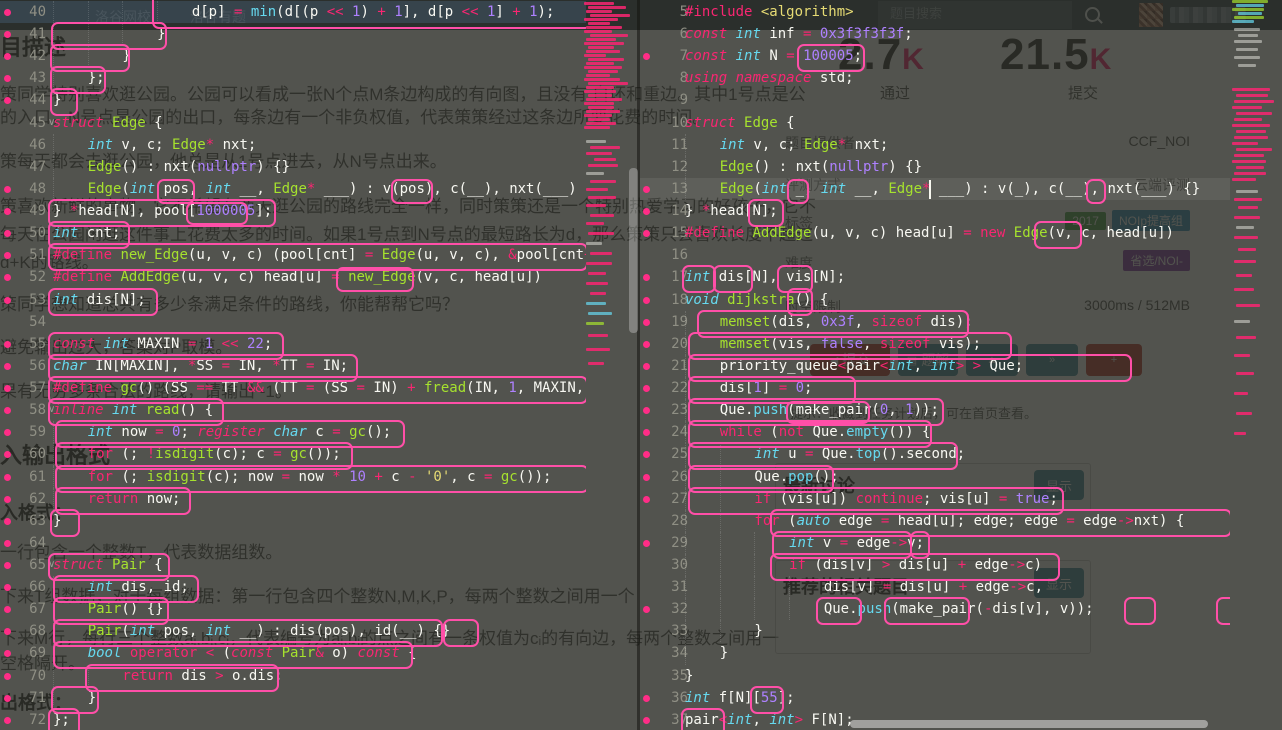 The image size is (1282, 730). I want to click on minimap-right, so click(1256, 365).